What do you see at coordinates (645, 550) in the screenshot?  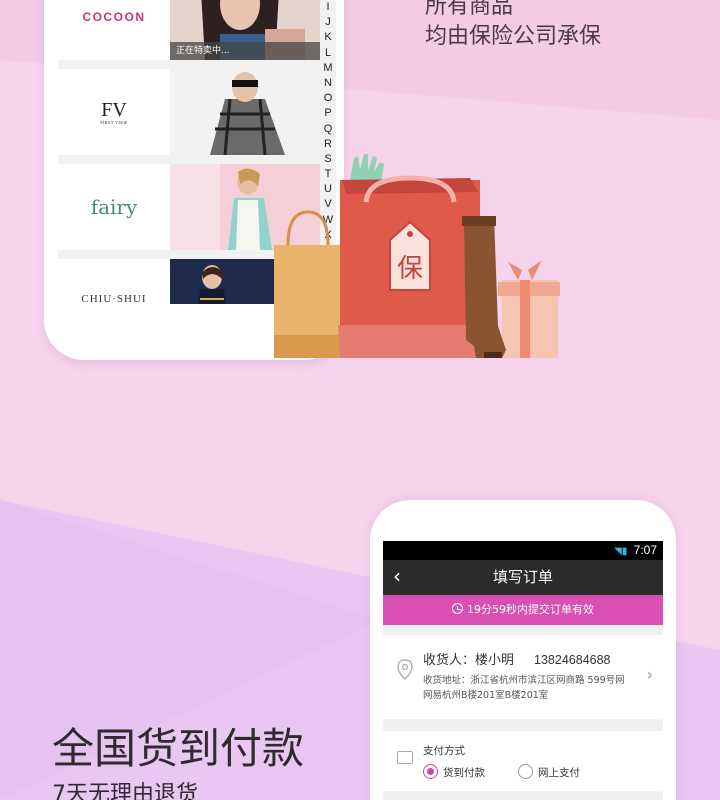 I see `status-time: 7:07` at bounding box center [645, 550].